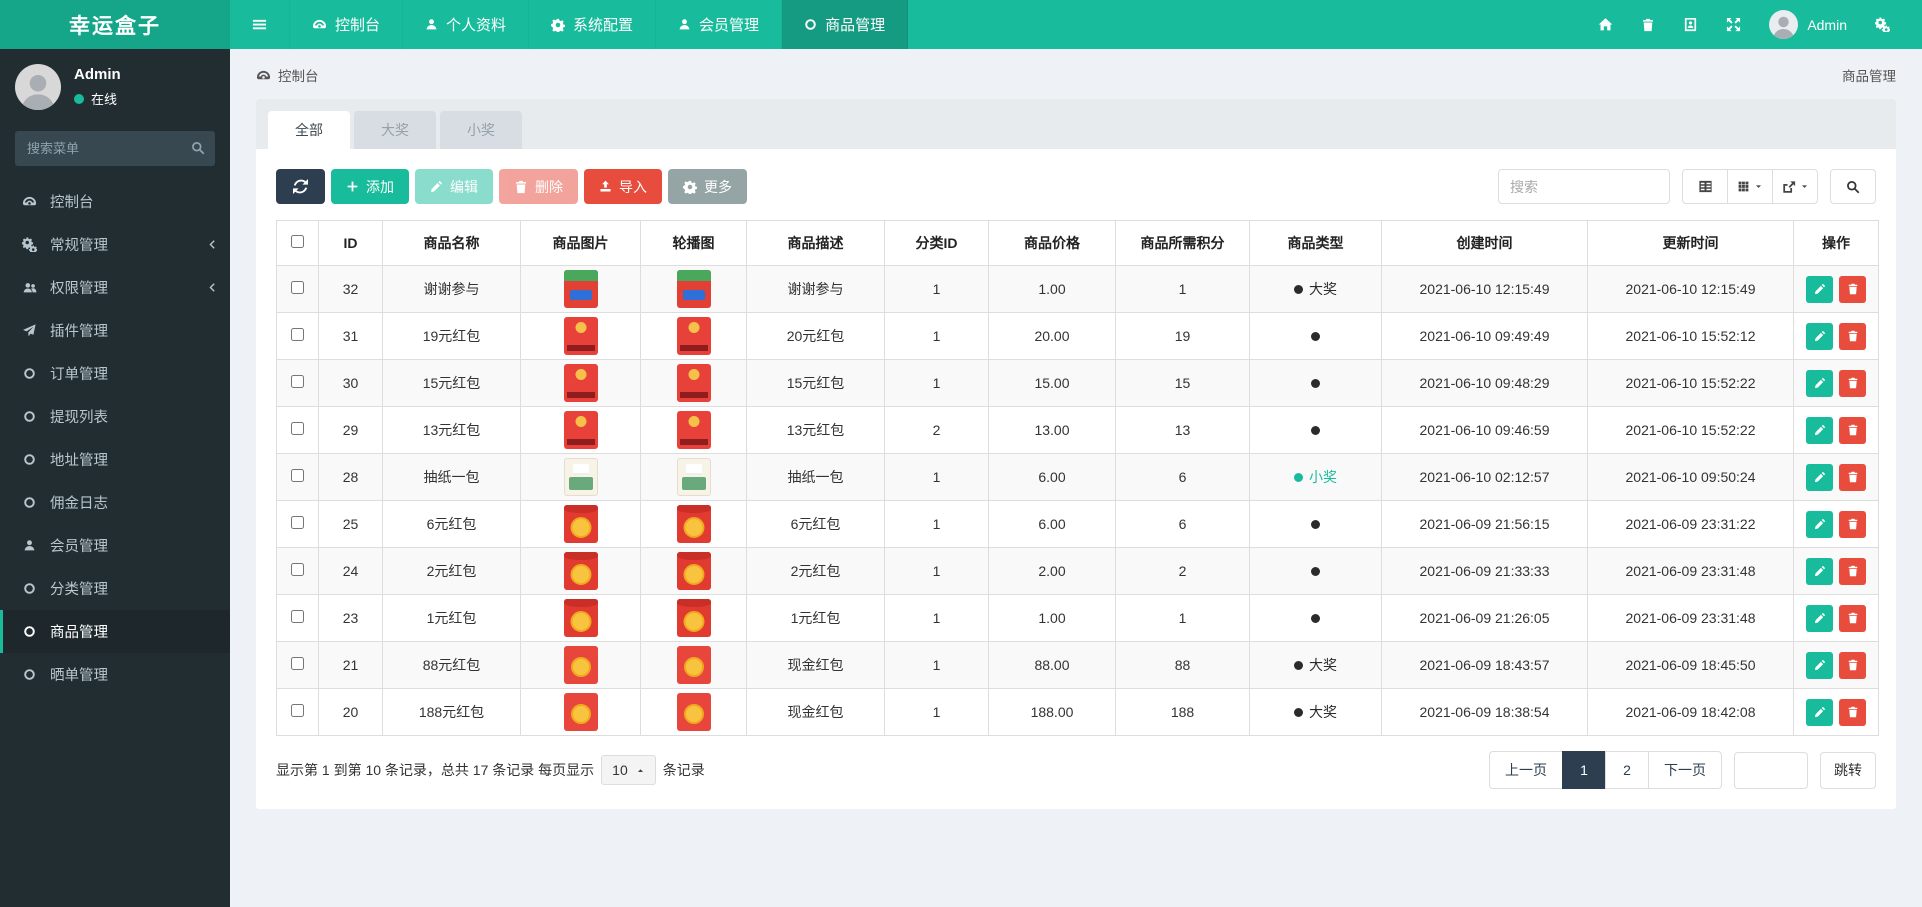 This screenshot has height=907, width=1922. What do you see at coordinates (1795, 186) in the screenshot?
I see `export-button` at bounding box center [1795, 186].